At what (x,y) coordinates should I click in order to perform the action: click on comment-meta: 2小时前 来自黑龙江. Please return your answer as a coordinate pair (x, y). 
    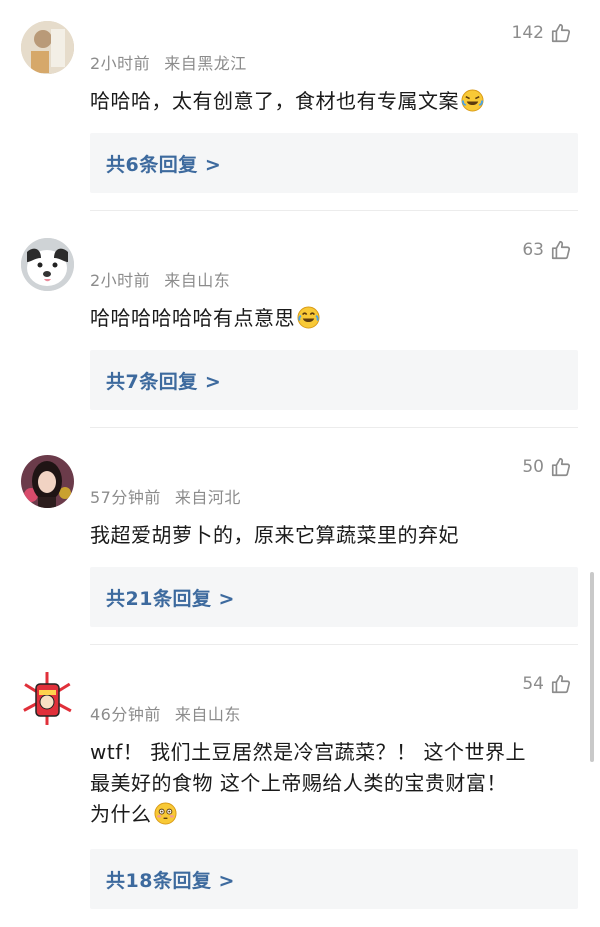
    Looking at the image, I should click on (168, 62).